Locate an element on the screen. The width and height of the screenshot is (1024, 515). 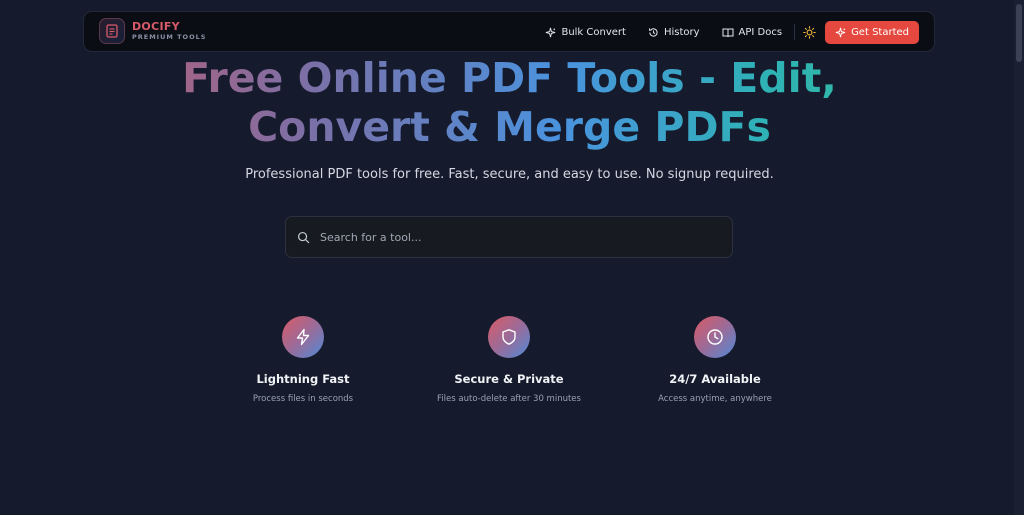
brand-name: DOCIFY is located at coordinates (156, 27).